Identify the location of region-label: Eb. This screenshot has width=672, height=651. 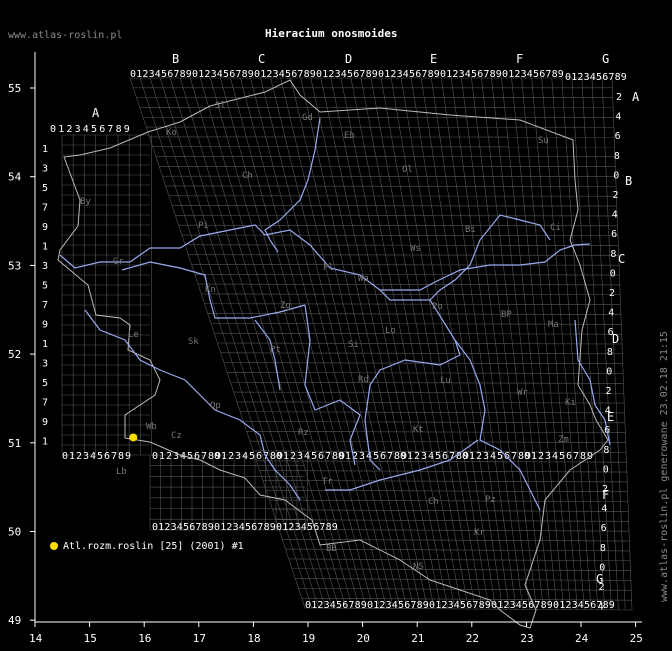
(349, 136).